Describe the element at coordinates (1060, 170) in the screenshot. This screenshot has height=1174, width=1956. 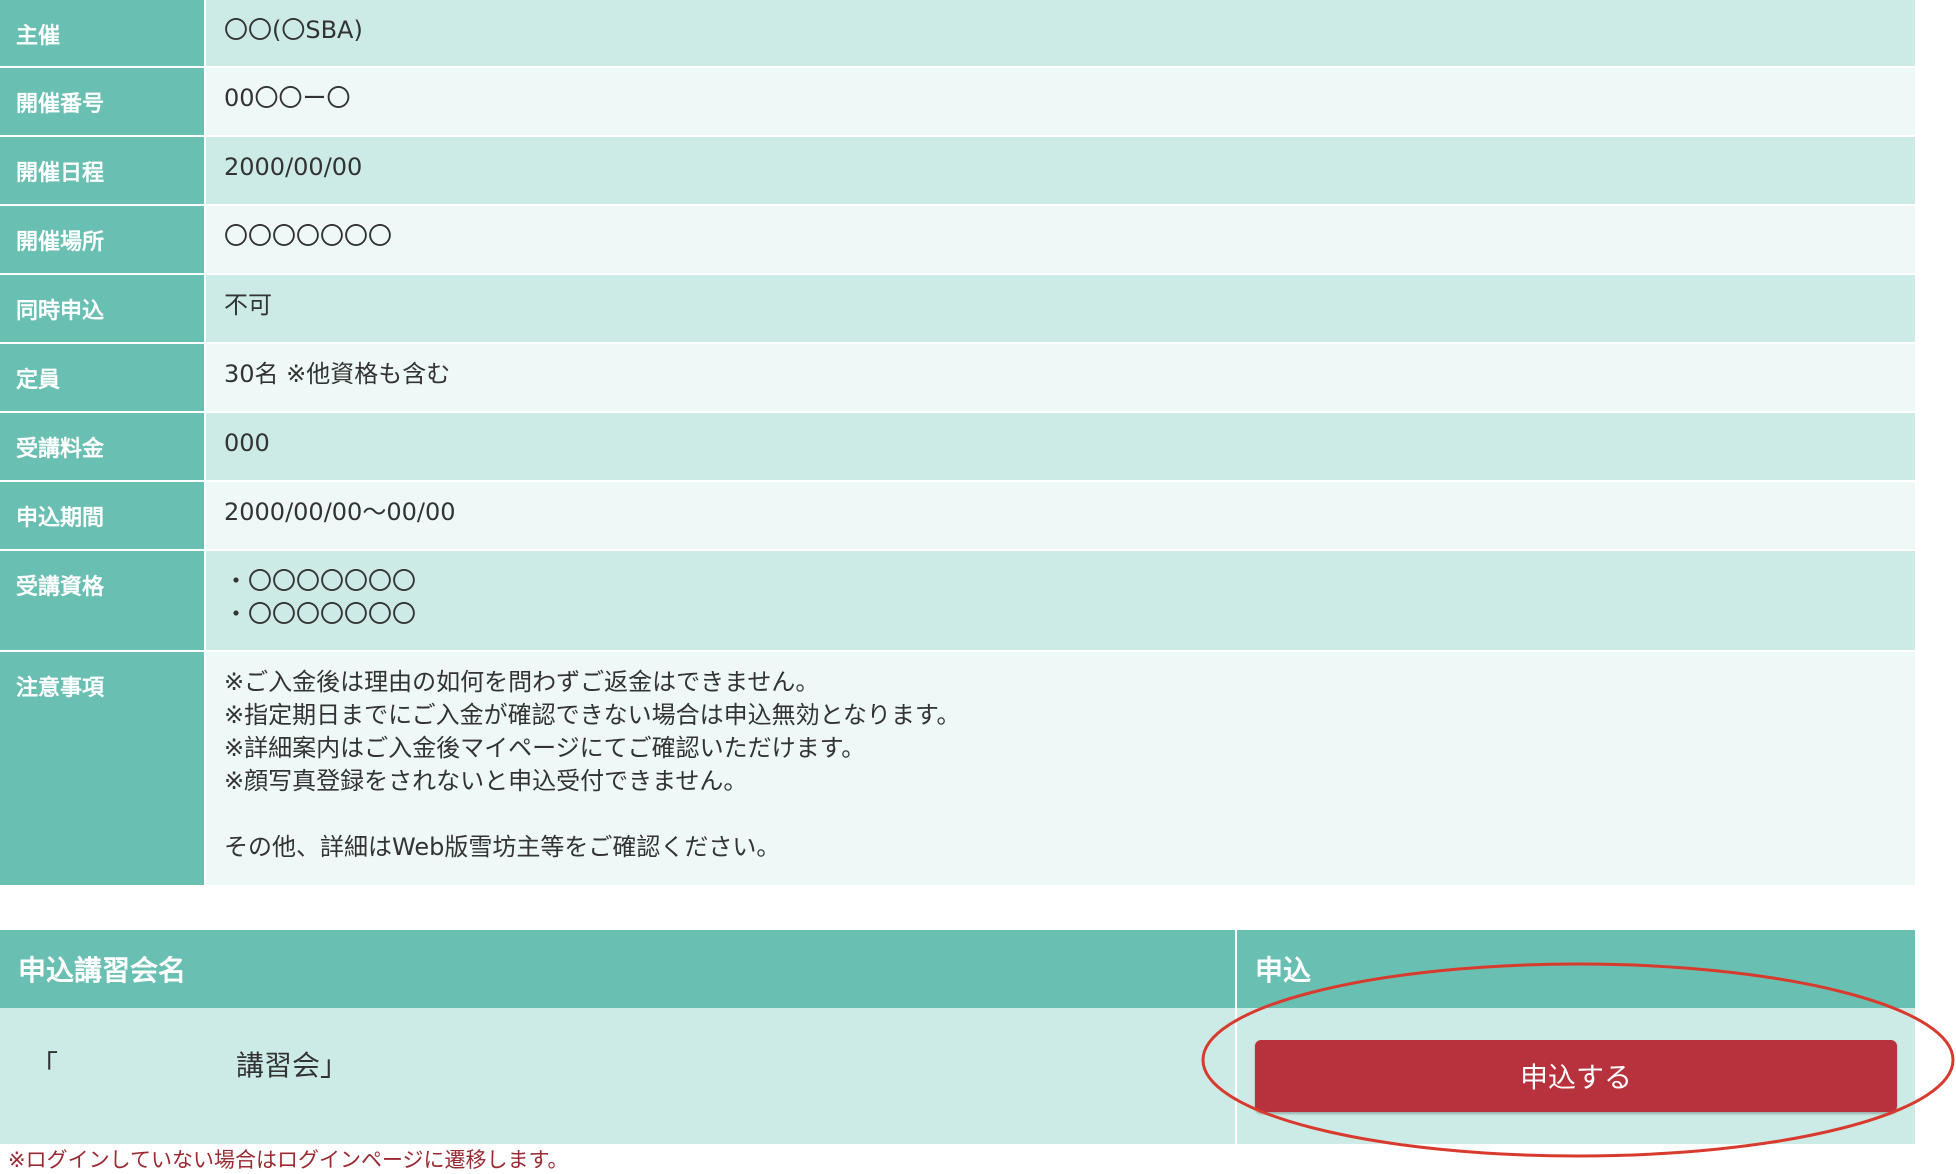
I see `detail-value: 2000/00/00` at that location.